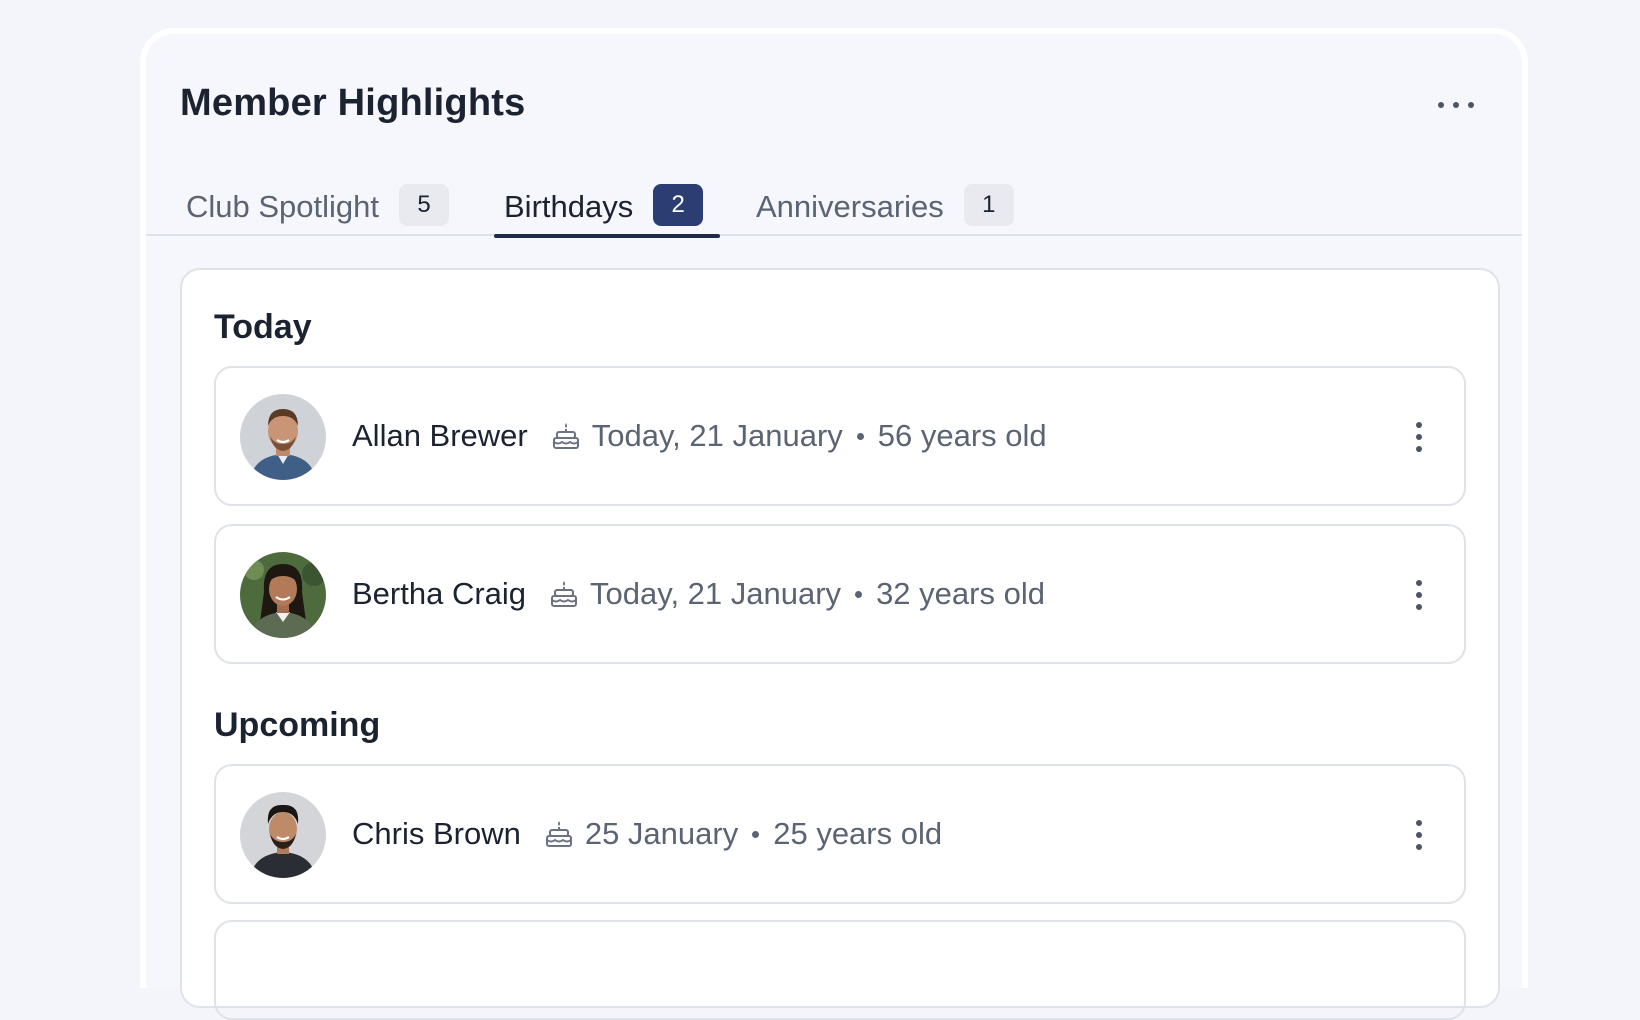 Image resolution: width=1640 pixels, height=1020 pixels. What do you see at coordinates (569, 206) in the screenshot?
I see `tab-label: Birthdays` at bounding box center [569, 206].